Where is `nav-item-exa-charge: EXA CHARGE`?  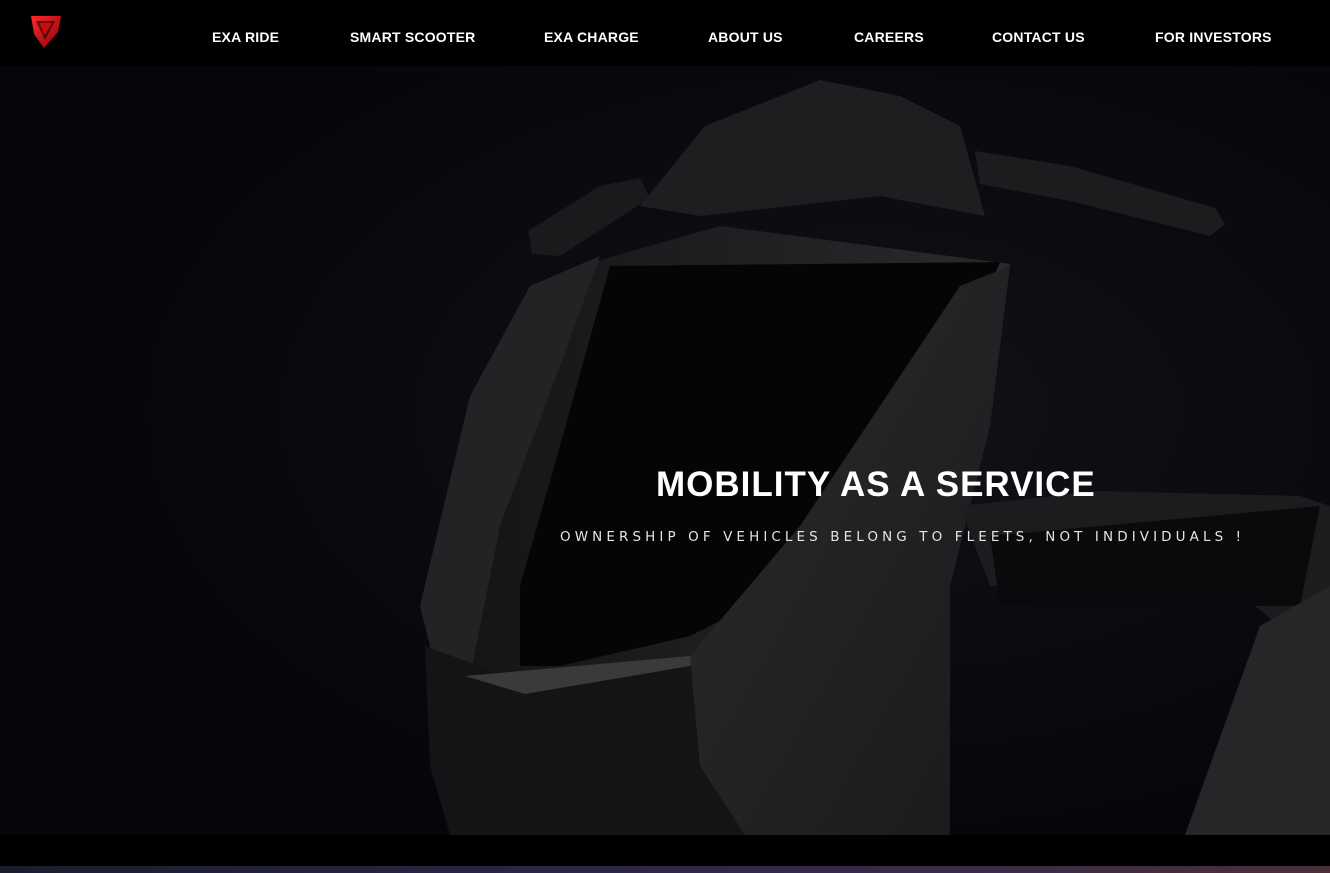 nav-item-exa-charge: EXA CHARGE is located at coordinates (591, 37).